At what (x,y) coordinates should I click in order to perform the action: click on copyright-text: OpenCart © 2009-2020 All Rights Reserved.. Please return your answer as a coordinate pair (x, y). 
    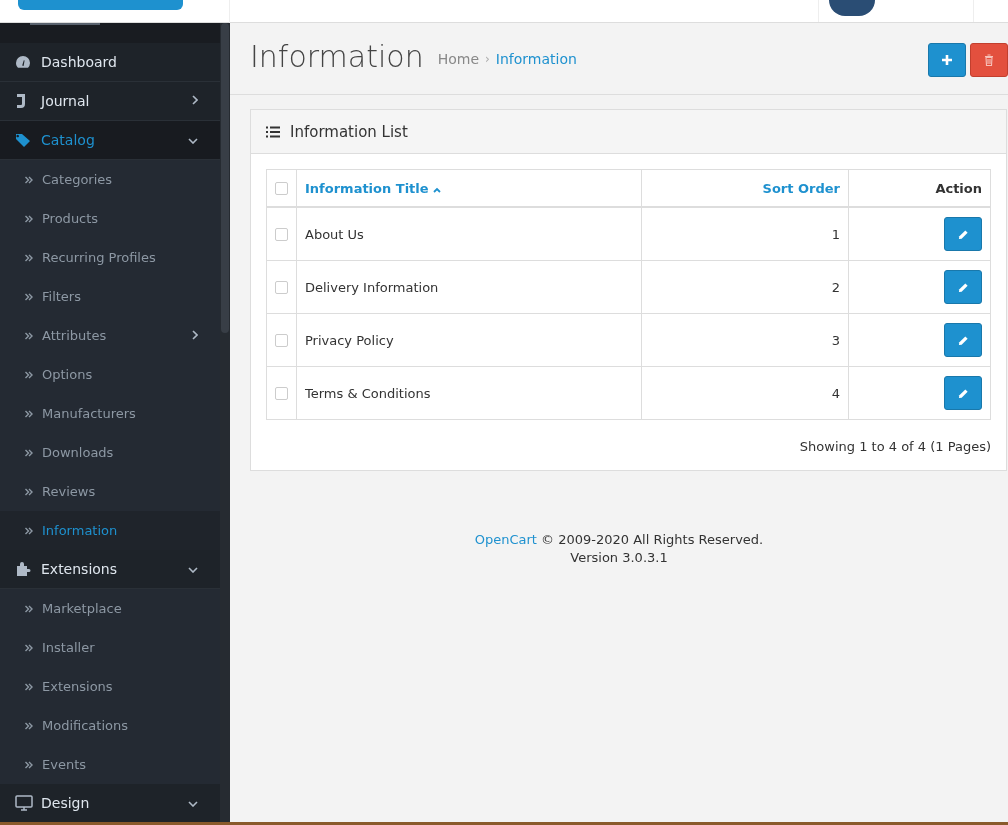
    Looking at the image, I should click on (619, 540).